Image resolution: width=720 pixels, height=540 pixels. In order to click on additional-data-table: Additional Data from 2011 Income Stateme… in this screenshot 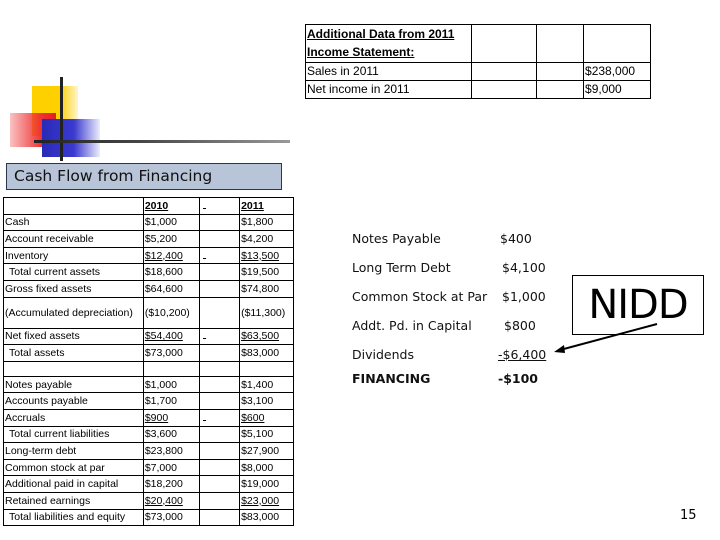, I will do `click(478, 61)`.